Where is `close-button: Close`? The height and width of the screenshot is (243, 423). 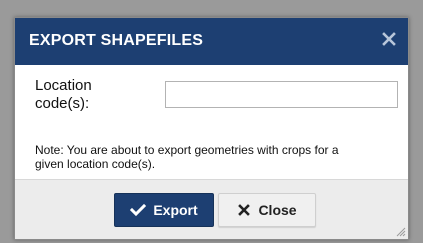
close-button: Close is located at coordinates (267, 210).